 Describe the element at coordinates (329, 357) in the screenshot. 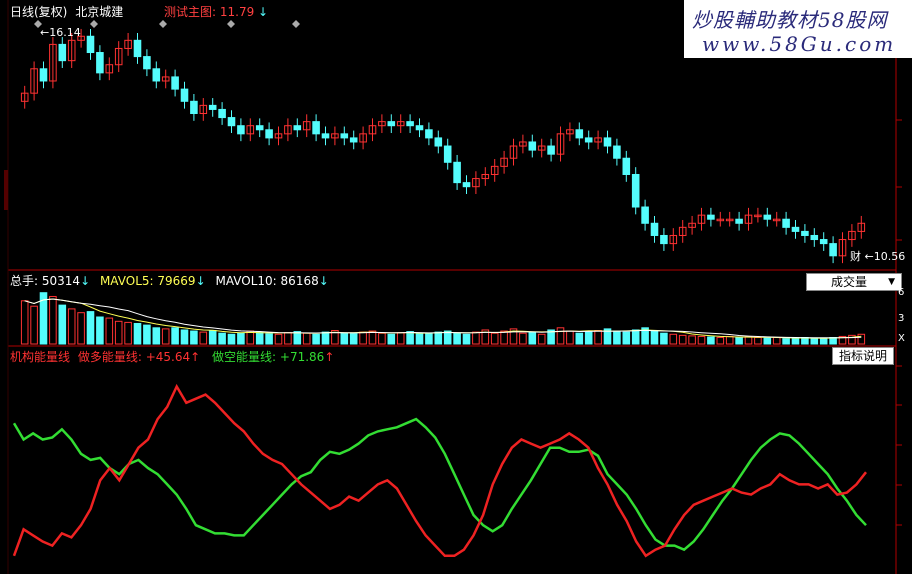

I see `up-arrow-icon: ↑` at that location.